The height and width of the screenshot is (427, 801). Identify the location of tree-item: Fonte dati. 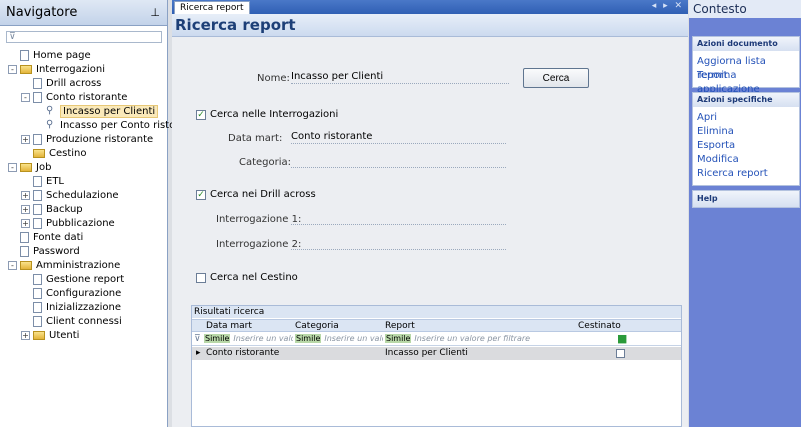
(45, 237).